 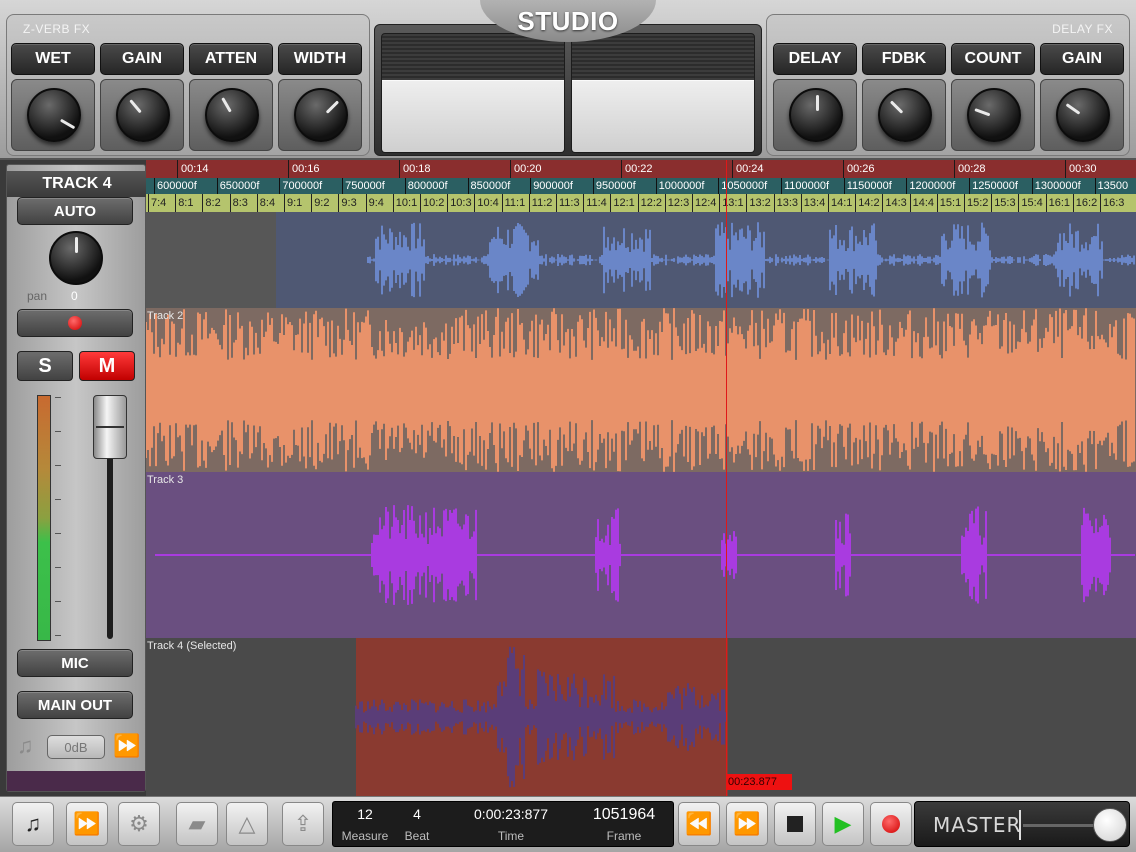 I want to click on auto-button: AUTO, so click(x=75, y=211).